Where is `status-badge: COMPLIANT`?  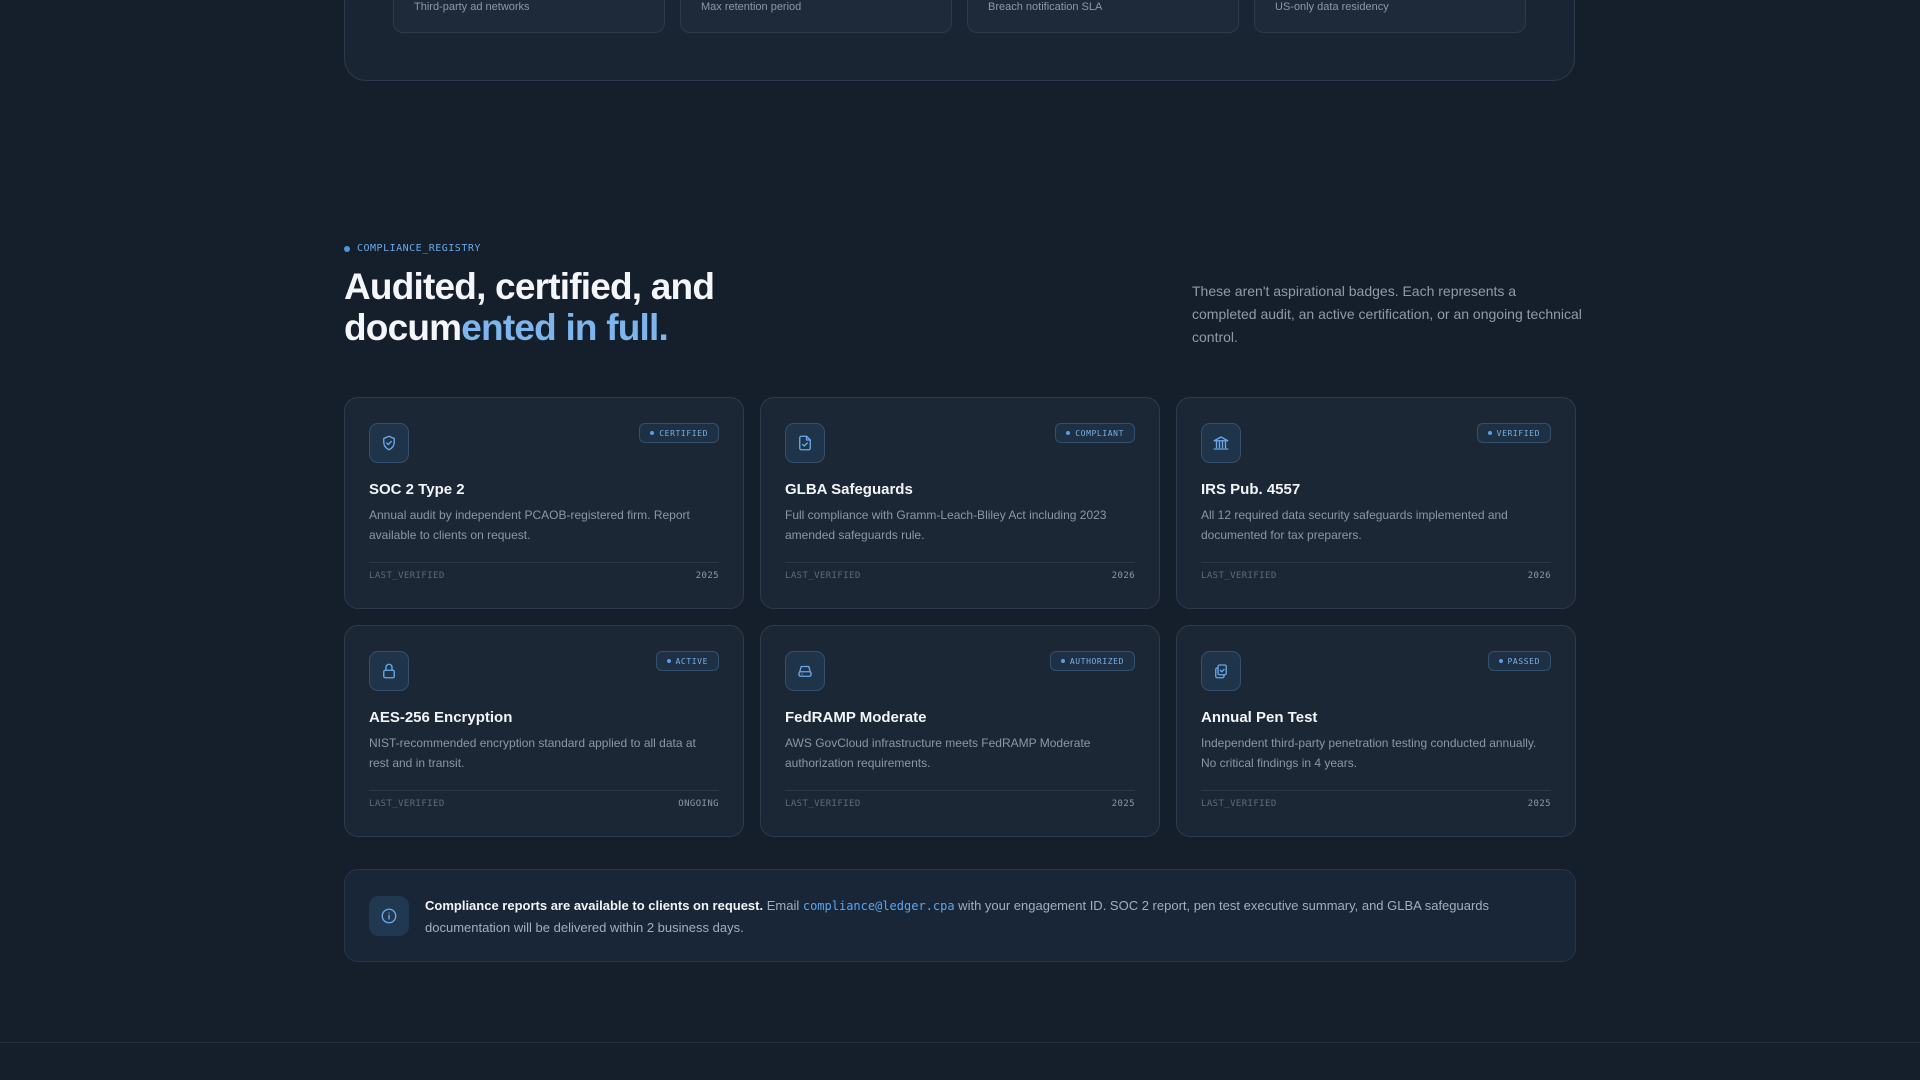 status-badge: COMPLIANT is located at coordinates (1095, 433).